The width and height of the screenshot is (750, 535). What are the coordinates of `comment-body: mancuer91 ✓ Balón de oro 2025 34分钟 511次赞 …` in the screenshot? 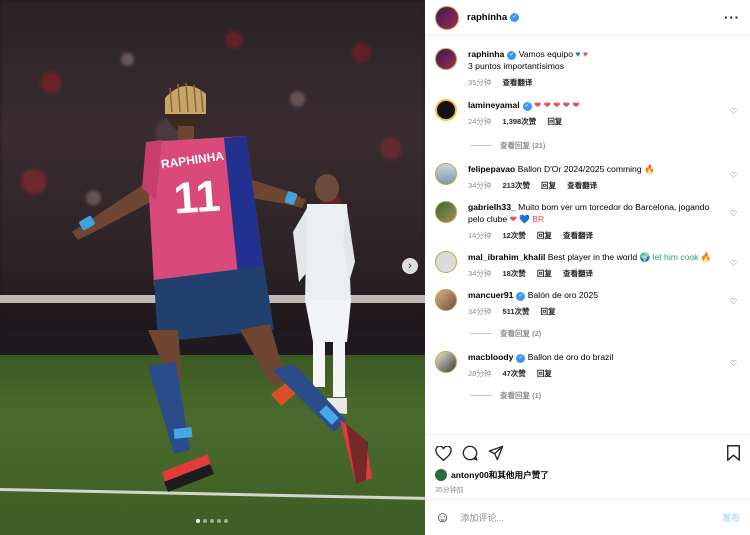 It's located at (533, 303).